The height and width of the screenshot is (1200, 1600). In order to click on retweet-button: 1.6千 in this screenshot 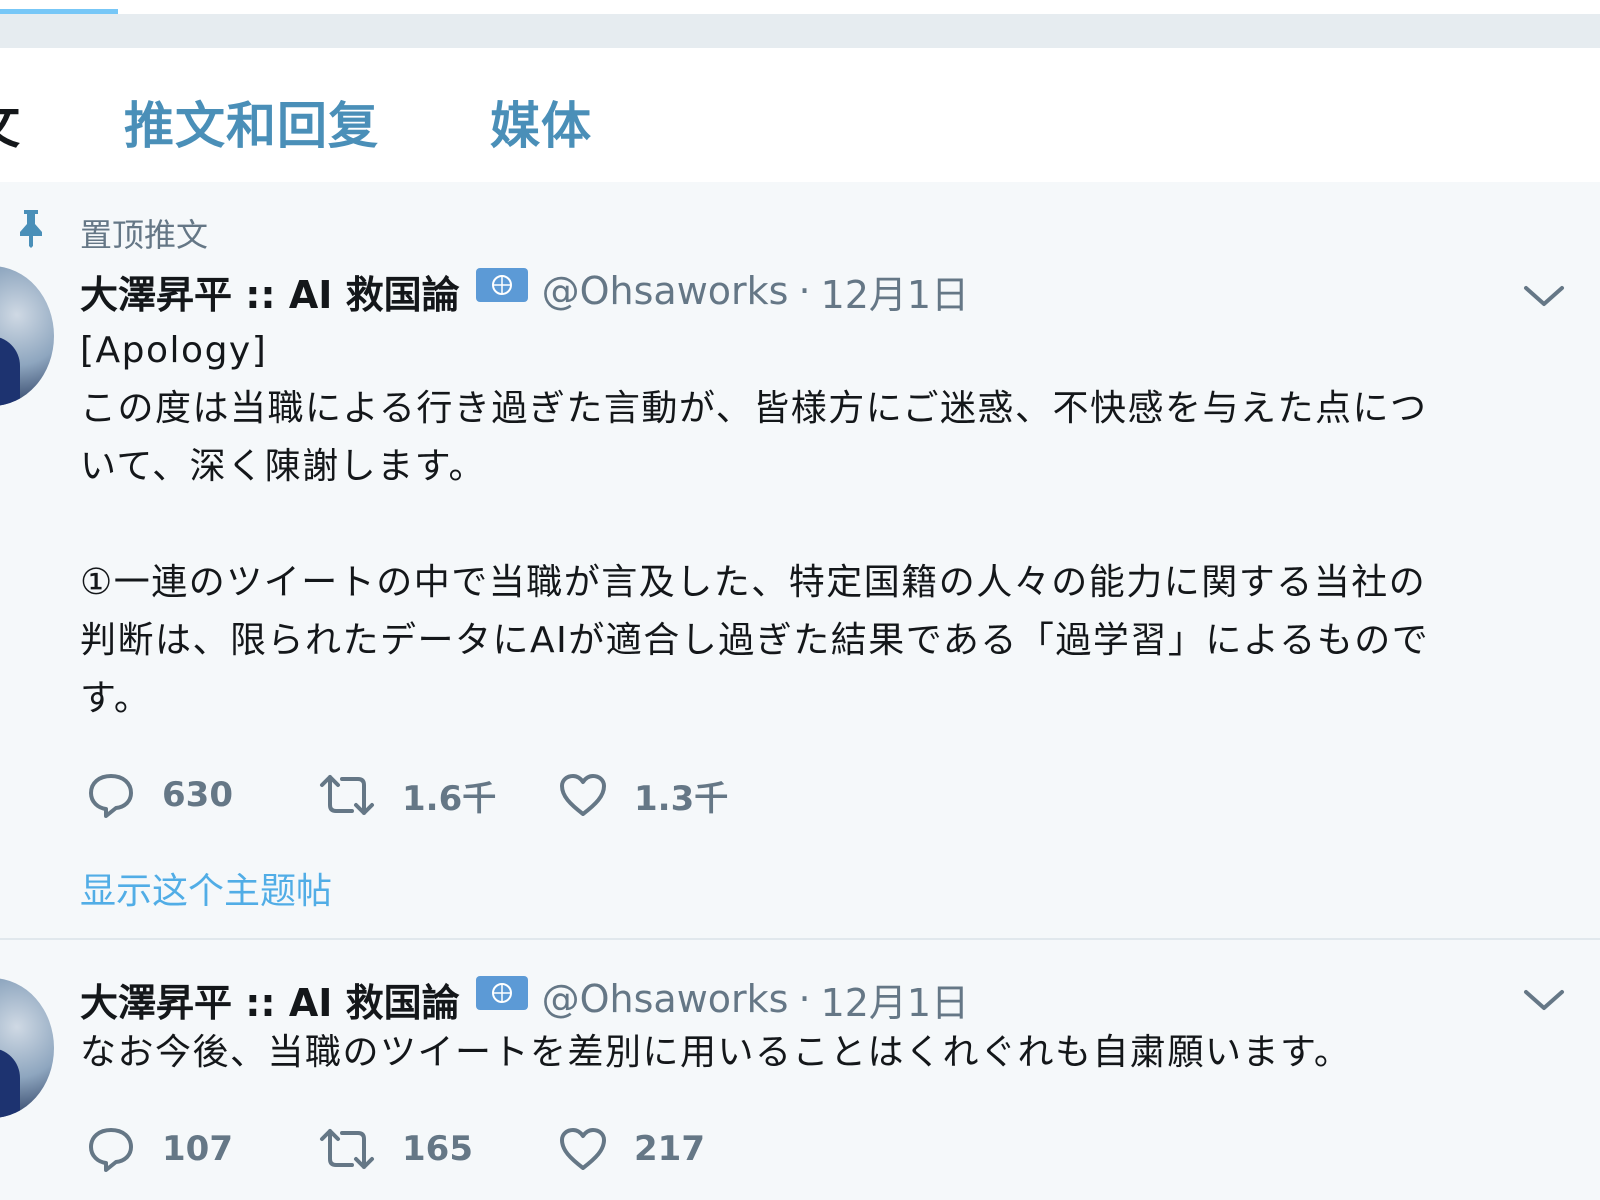, I will do `click(438, 795)`.